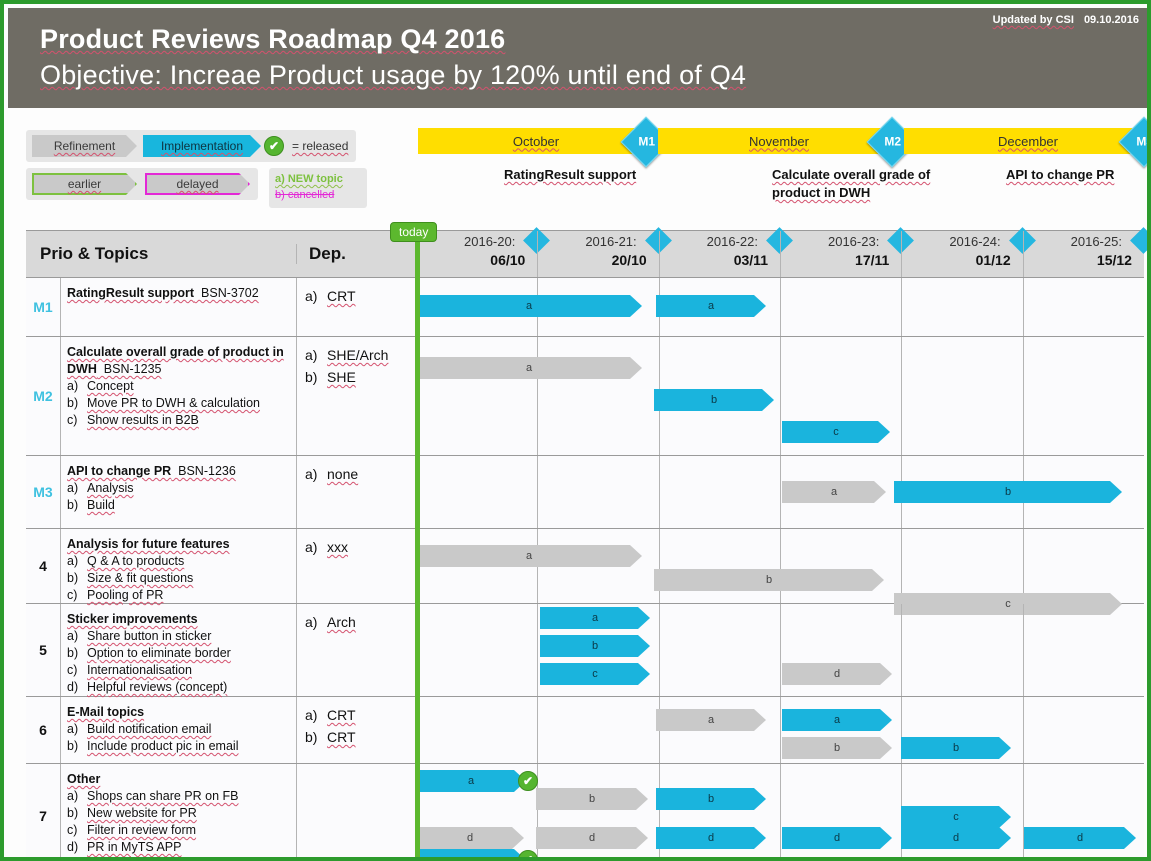 This screenshot has width=1151, height=861. I want to click on topic-item: b) Size & fit questions, so click(177, 578).